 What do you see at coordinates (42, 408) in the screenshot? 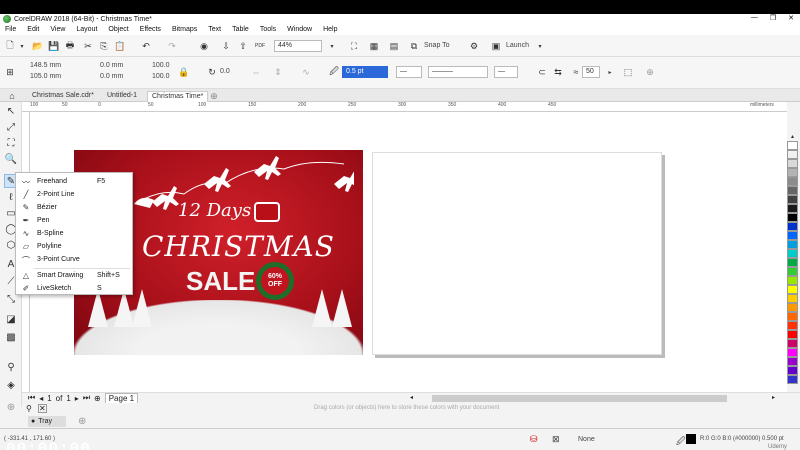
I see `no-color-icon: ✕` at bounding box center [42, 408].